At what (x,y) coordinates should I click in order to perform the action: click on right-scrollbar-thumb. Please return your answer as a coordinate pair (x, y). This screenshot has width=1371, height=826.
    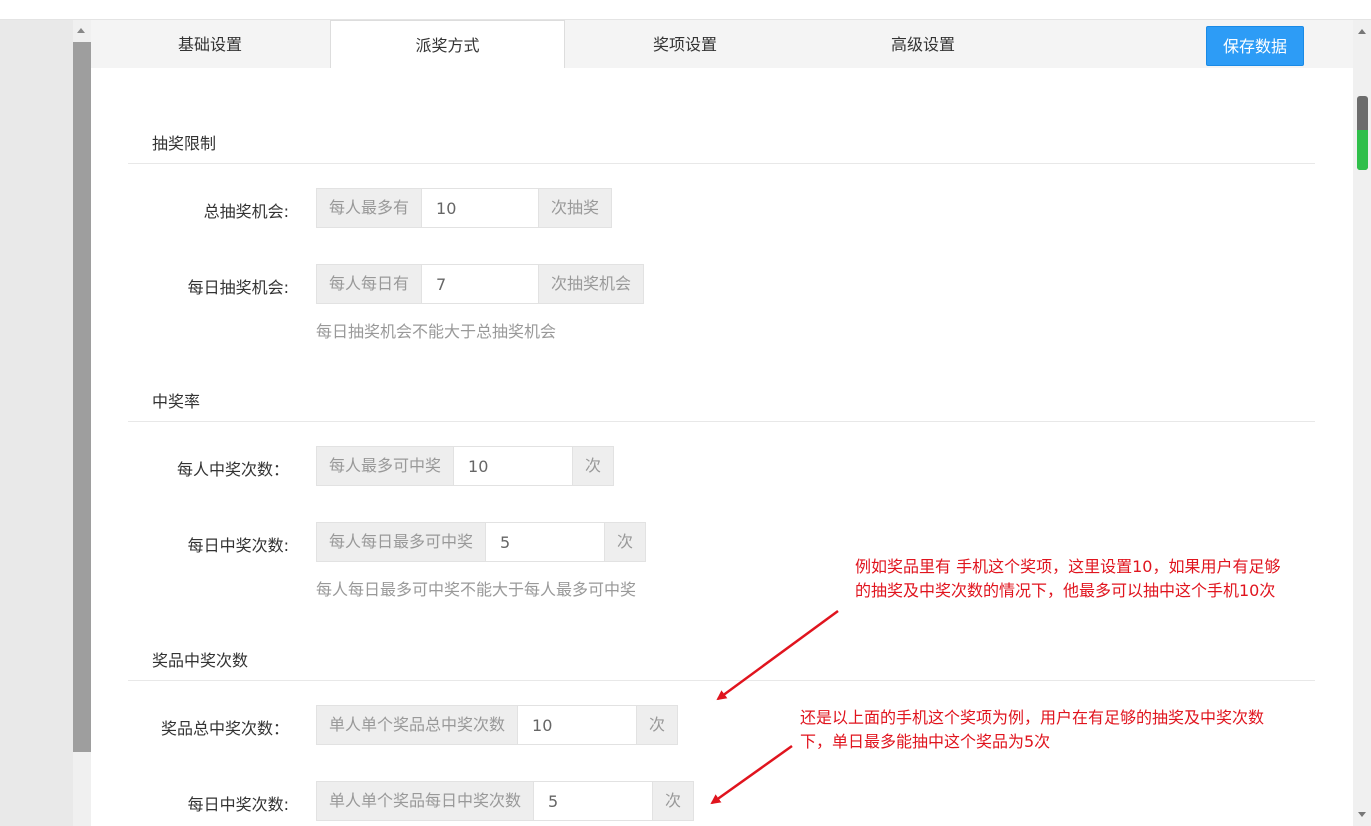
    Looking at the image, I should click on (1362, 133).